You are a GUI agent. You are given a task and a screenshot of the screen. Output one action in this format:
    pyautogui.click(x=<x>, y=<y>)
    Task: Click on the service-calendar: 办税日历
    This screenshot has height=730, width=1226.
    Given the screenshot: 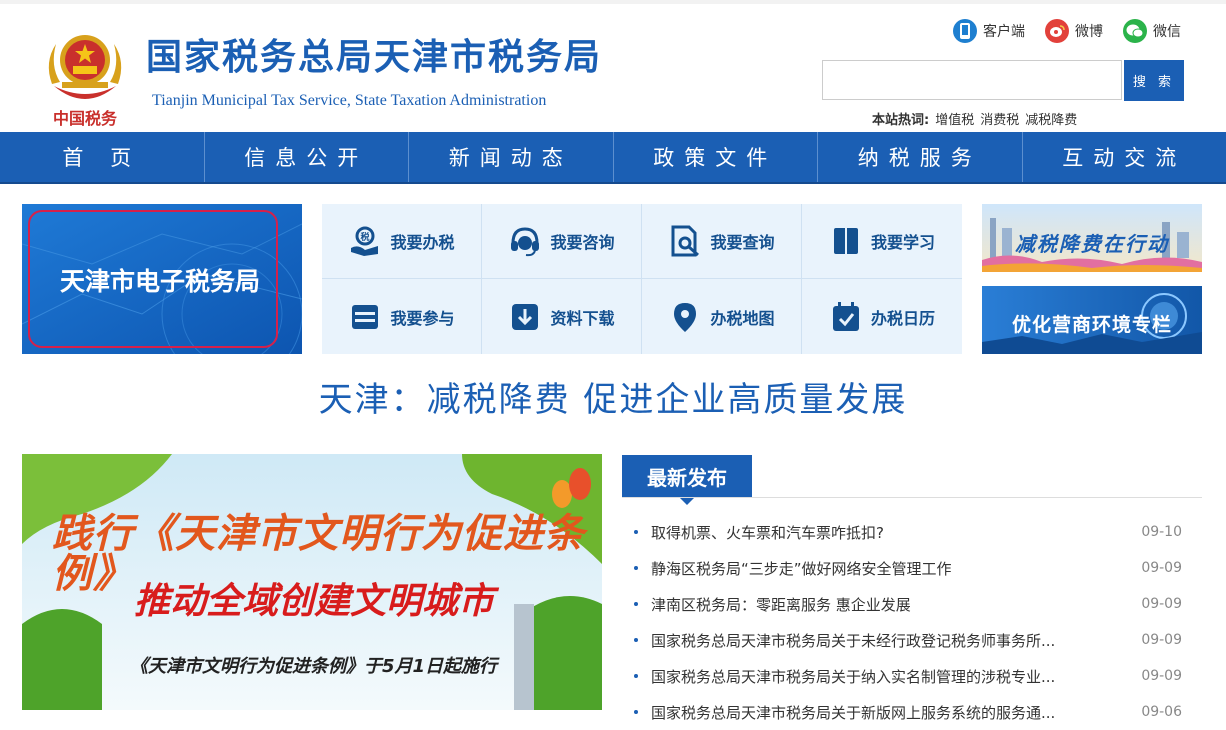 What is the action you would take?
    pyautogui.click(x=882, y=316)
    